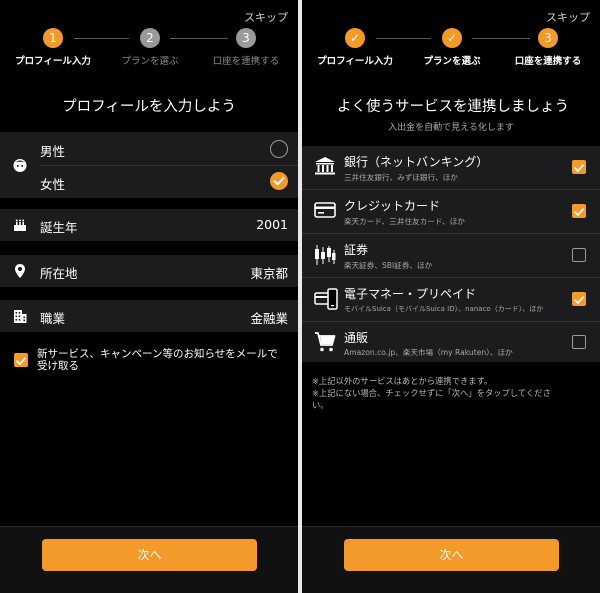 This screenshot has width=600, height=593. I want to click on service-row-shopping: 通販 Amazon.co.jp、楽天市場（my Rakuten）、ほか, so click(451, 342).